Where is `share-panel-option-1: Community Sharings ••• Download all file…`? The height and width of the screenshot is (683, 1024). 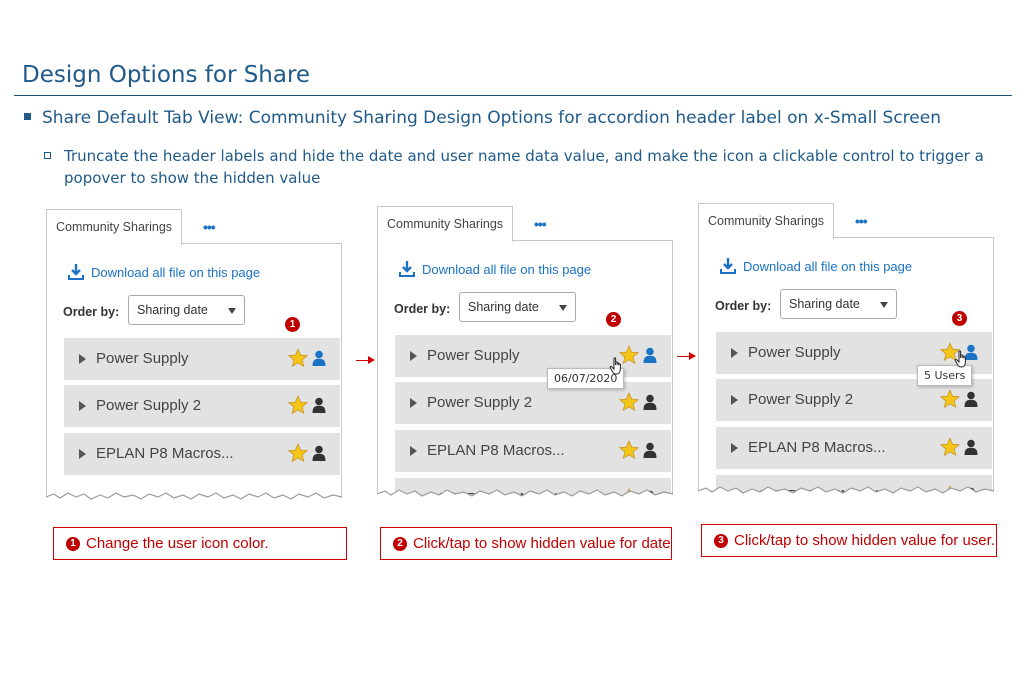 share-panel-option-1: Community Sharings ••• Download all file… is located at coordinates (194, 359).